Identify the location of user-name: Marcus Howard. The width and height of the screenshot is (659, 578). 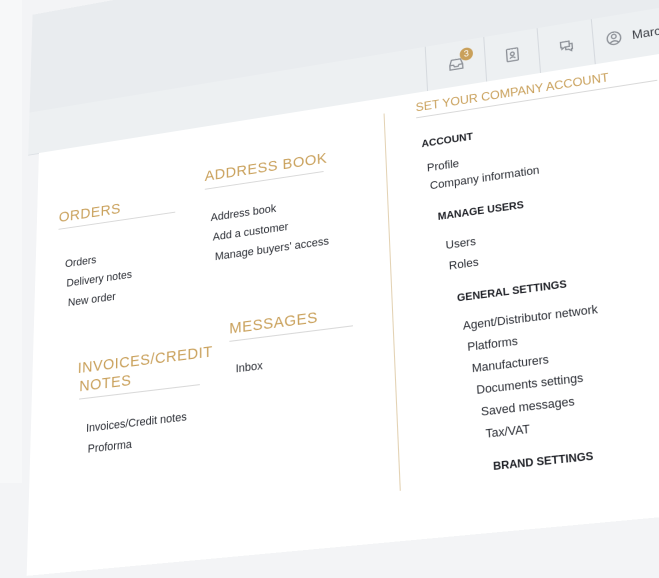
(645, 28).